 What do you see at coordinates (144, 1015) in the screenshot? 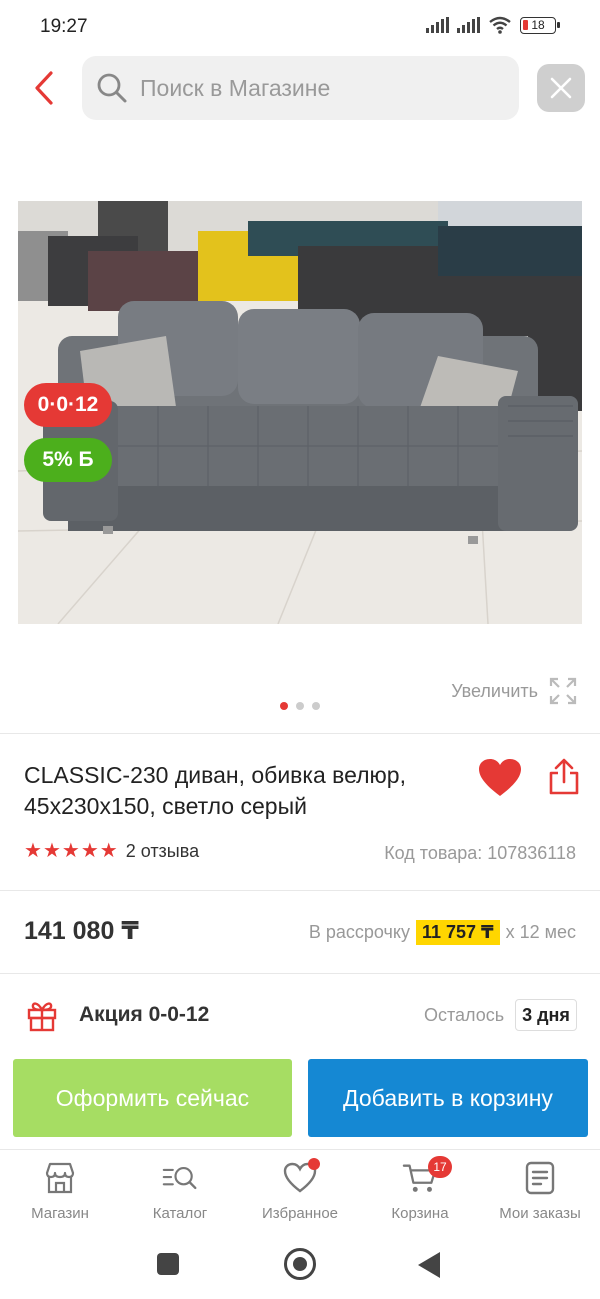
I see `promo-label: Акция 0-0-12` at bounding box center [144, 1015].